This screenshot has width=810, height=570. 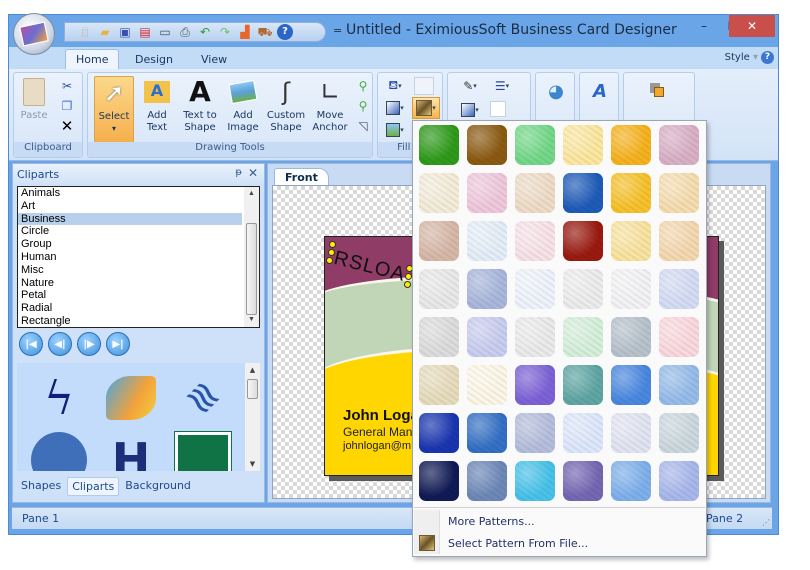 What do you see at coordinates (203, 398) in the screenshot?
I see `clipart-waves-logo: ≋` at bounding box center [203, 398].